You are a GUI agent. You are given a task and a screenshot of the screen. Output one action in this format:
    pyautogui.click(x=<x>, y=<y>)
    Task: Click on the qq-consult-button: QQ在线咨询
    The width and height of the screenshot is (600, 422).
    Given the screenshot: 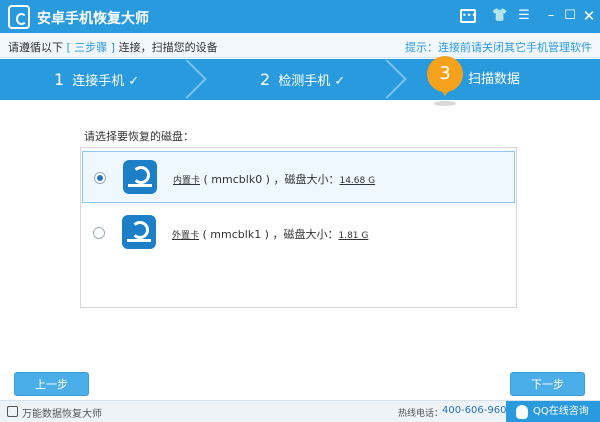 What is the action you would take?
    pyautogui.click(x=553, y=411)
    